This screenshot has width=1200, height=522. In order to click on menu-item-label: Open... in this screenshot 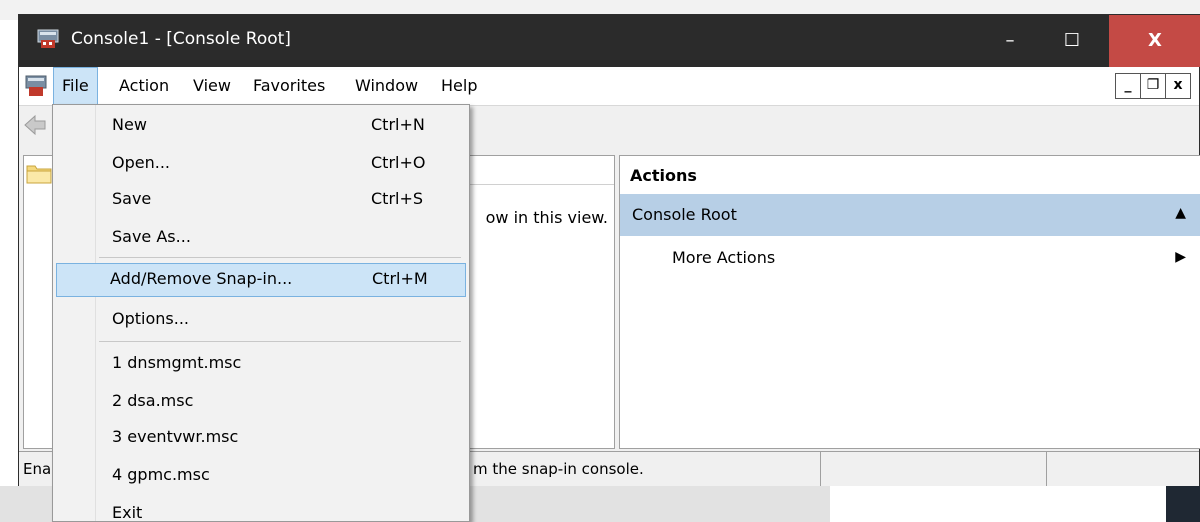, I will do `click(141, 162)`.